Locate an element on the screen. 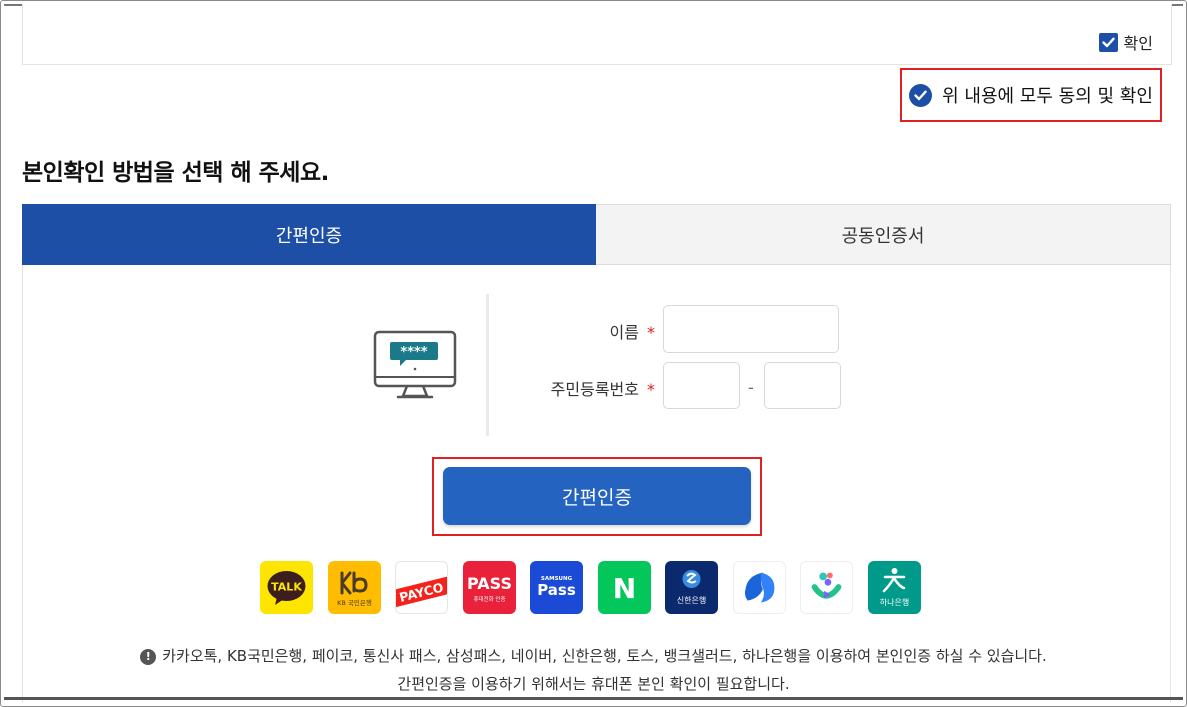 This screenshot has height=707, width=1187. toss-logo is located at coordinates (759, 587).